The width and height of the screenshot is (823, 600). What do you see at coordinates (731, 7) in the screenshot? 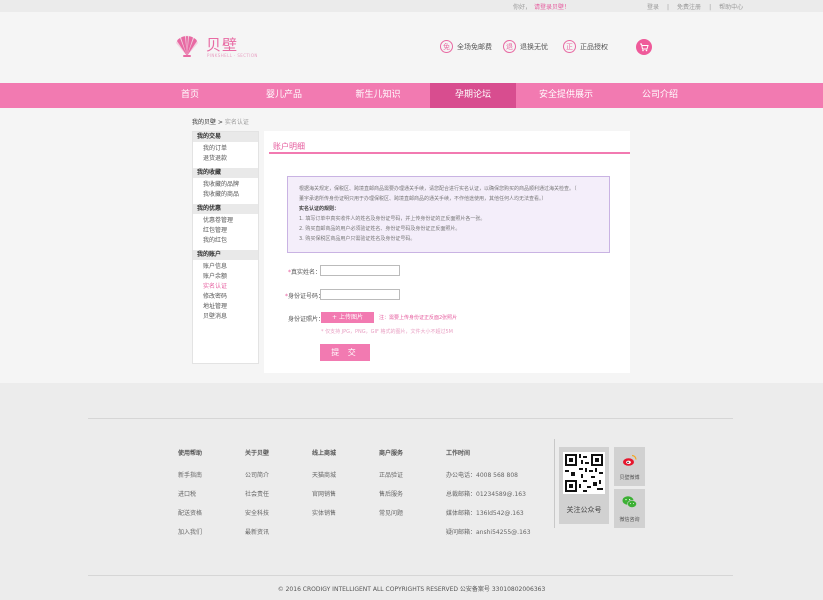
I see `help-link: 帮助中心` at bounding box center [731, 7].